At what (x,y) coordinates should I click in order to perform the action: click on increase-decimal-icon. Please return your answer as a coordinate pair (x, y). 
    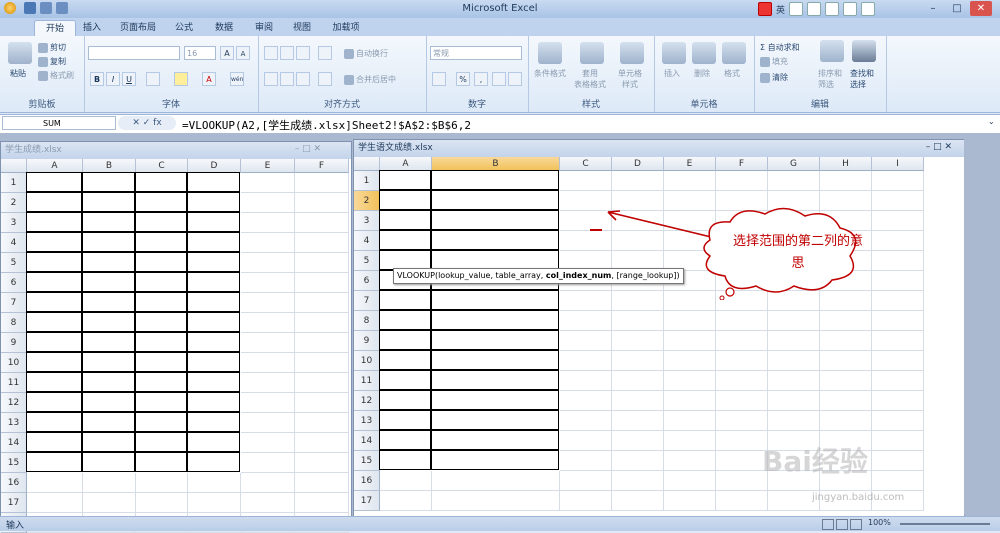
    Looking at the image, I should click on (499, 79).